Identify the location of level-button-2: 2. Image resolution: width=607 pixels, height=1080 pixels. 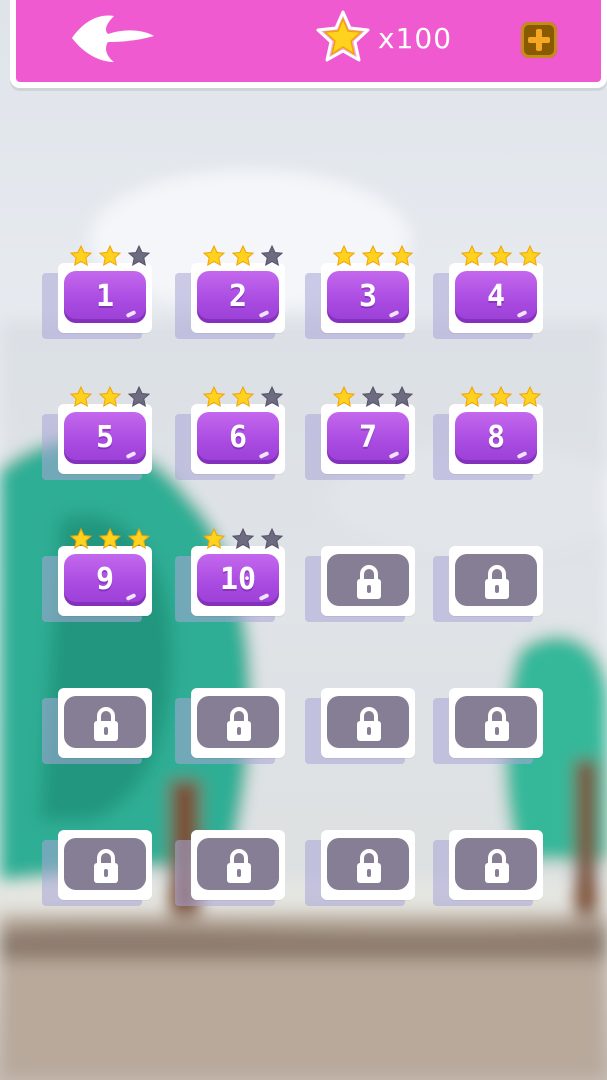
(233, 293).